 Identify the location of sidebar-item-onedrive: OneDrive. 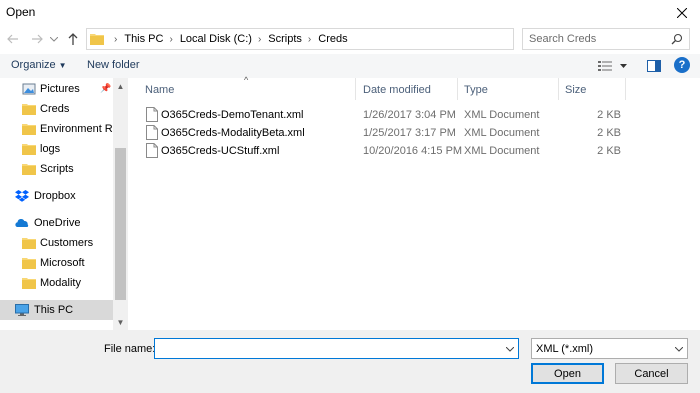
(56, 223).